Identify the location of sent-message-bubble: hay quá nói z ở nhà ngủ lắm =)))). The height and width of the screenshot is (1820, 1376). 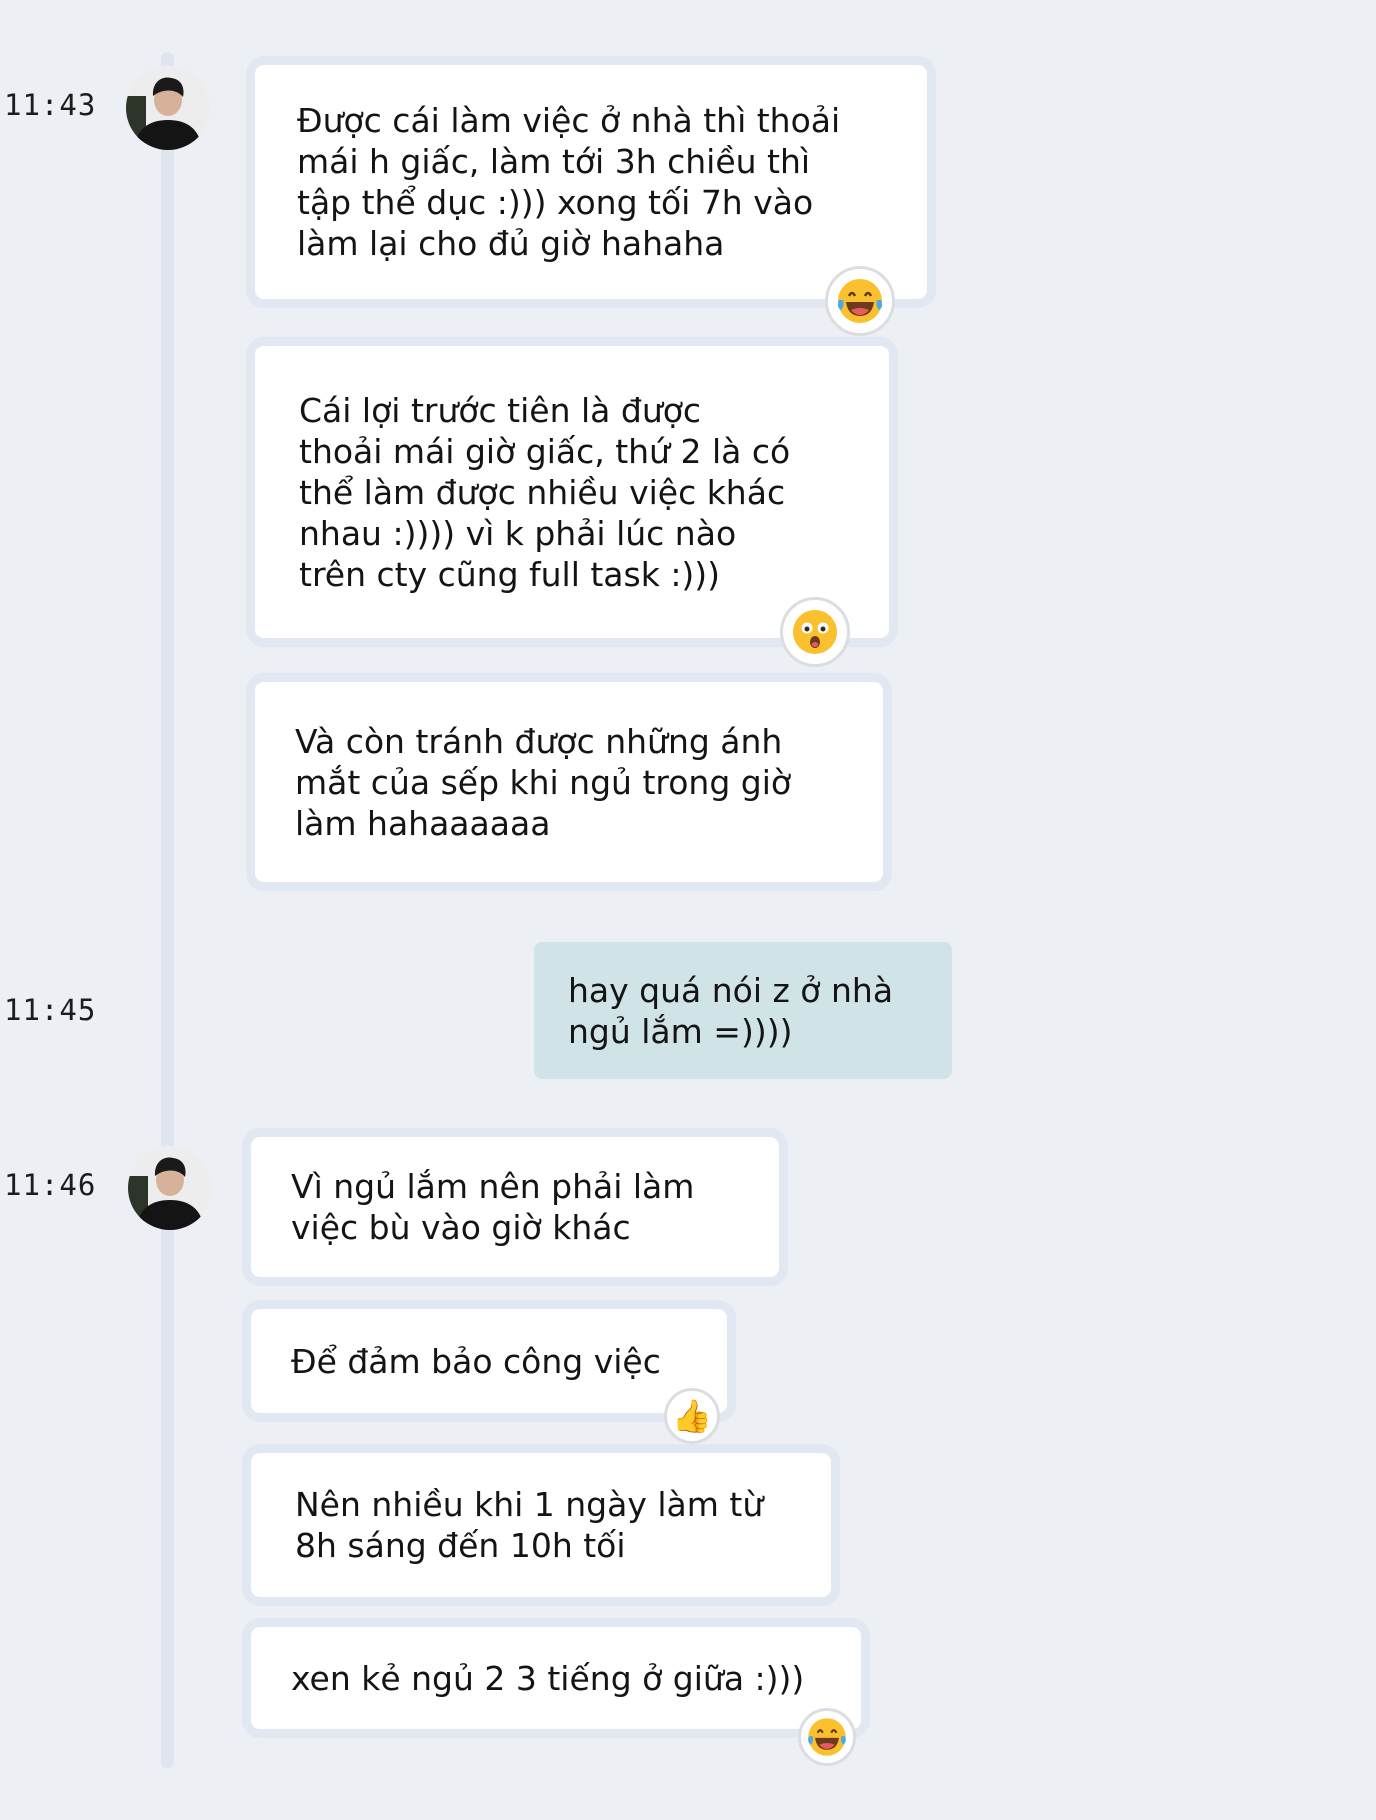
(743, 1010).